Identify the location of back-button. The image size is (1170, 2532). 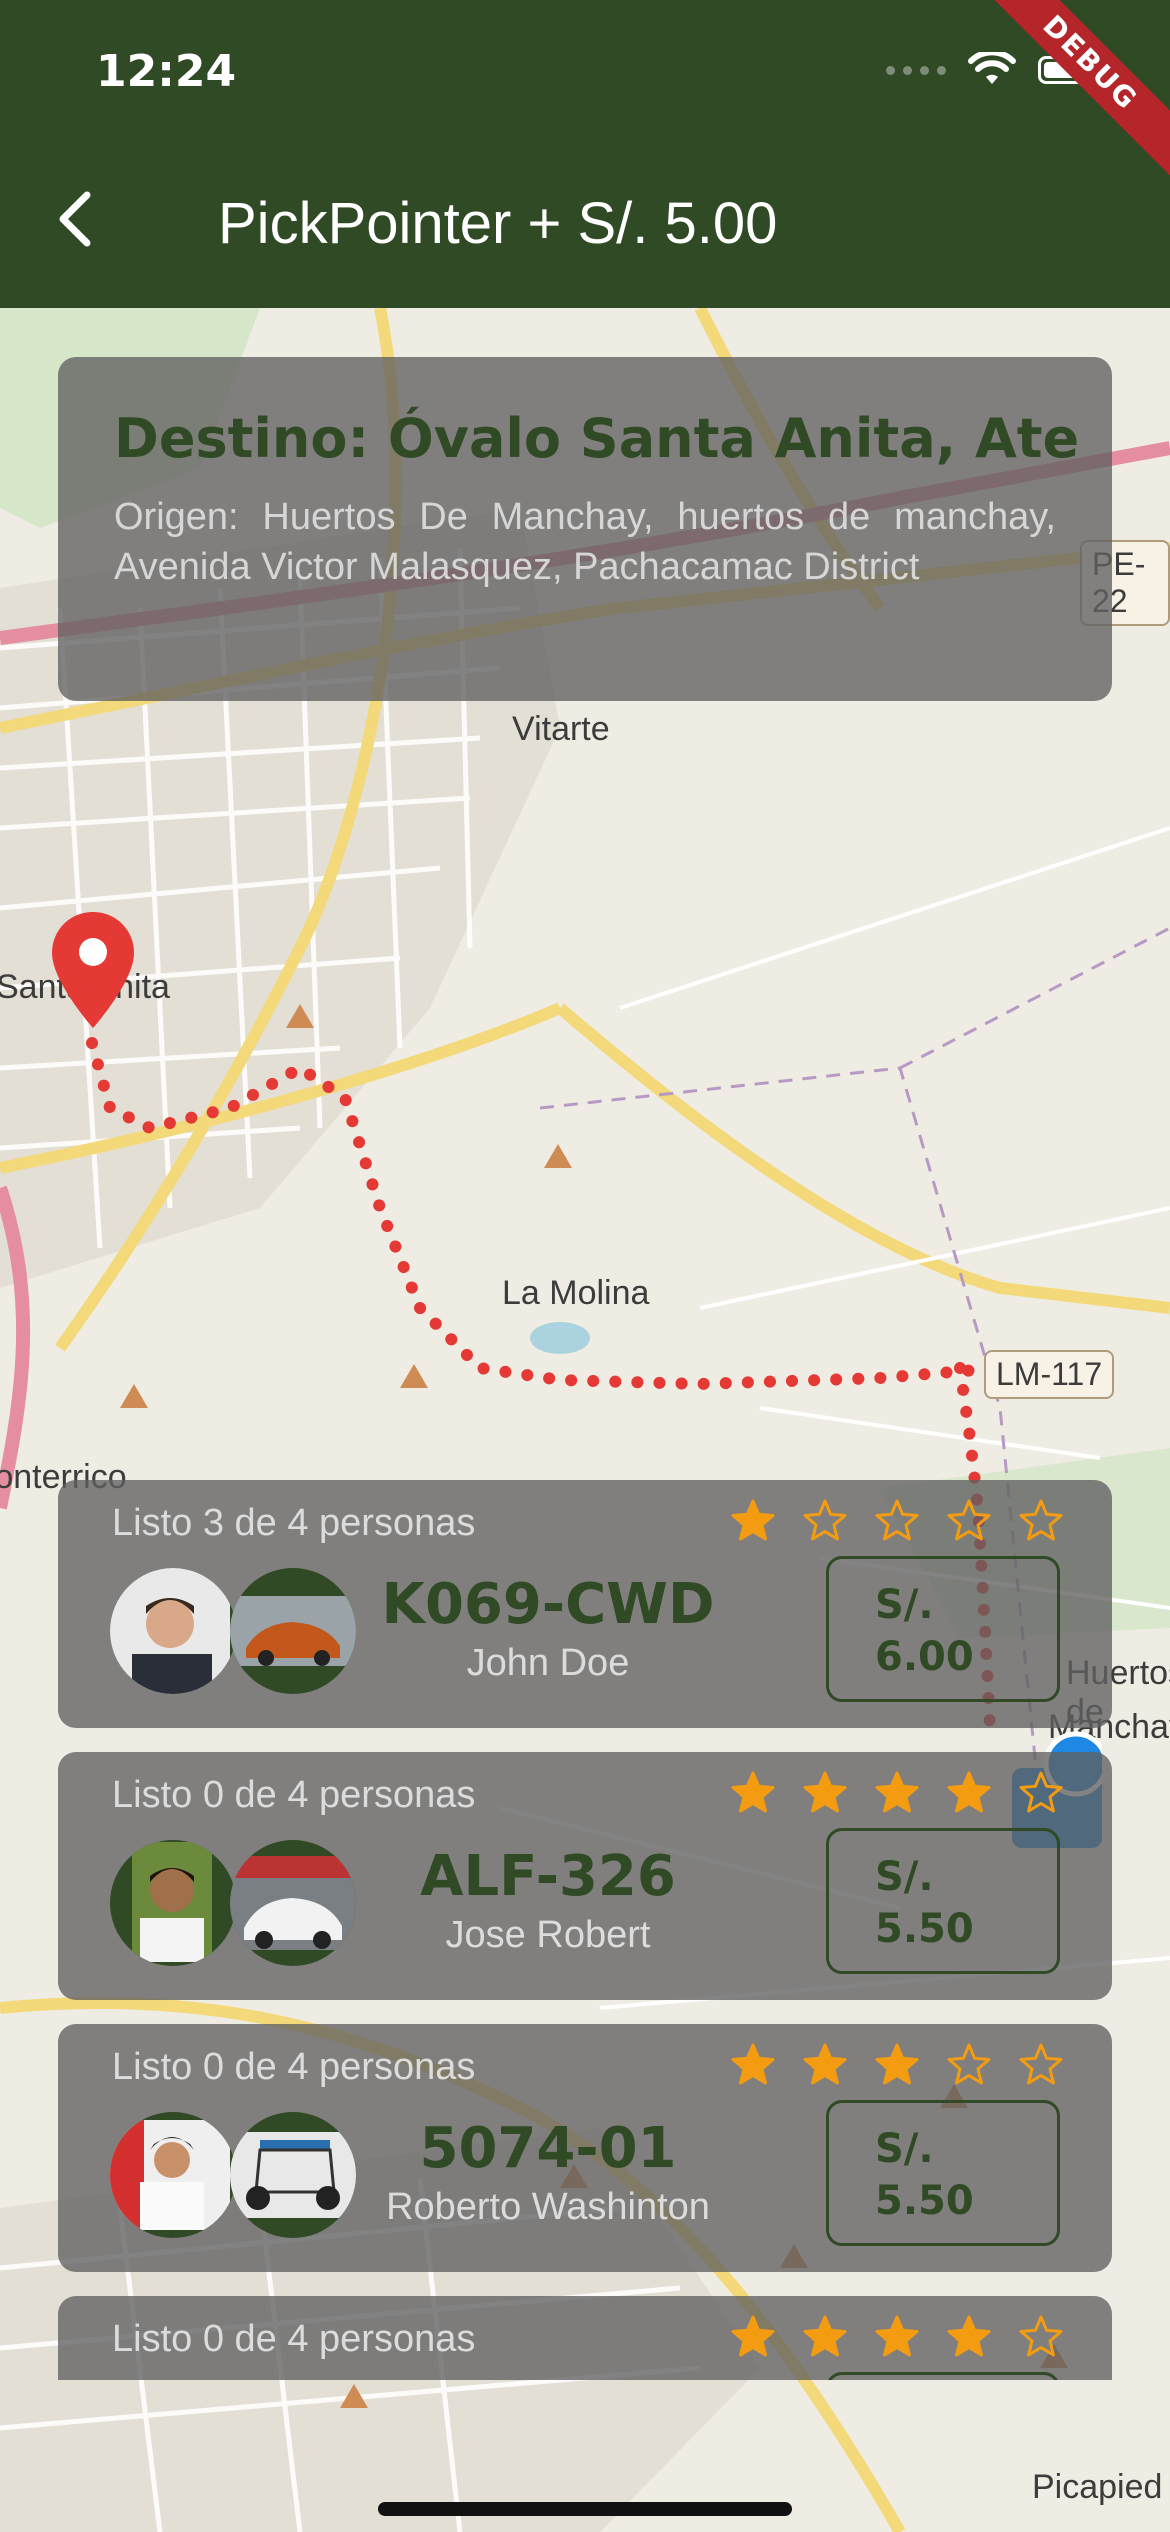
(75, 219).